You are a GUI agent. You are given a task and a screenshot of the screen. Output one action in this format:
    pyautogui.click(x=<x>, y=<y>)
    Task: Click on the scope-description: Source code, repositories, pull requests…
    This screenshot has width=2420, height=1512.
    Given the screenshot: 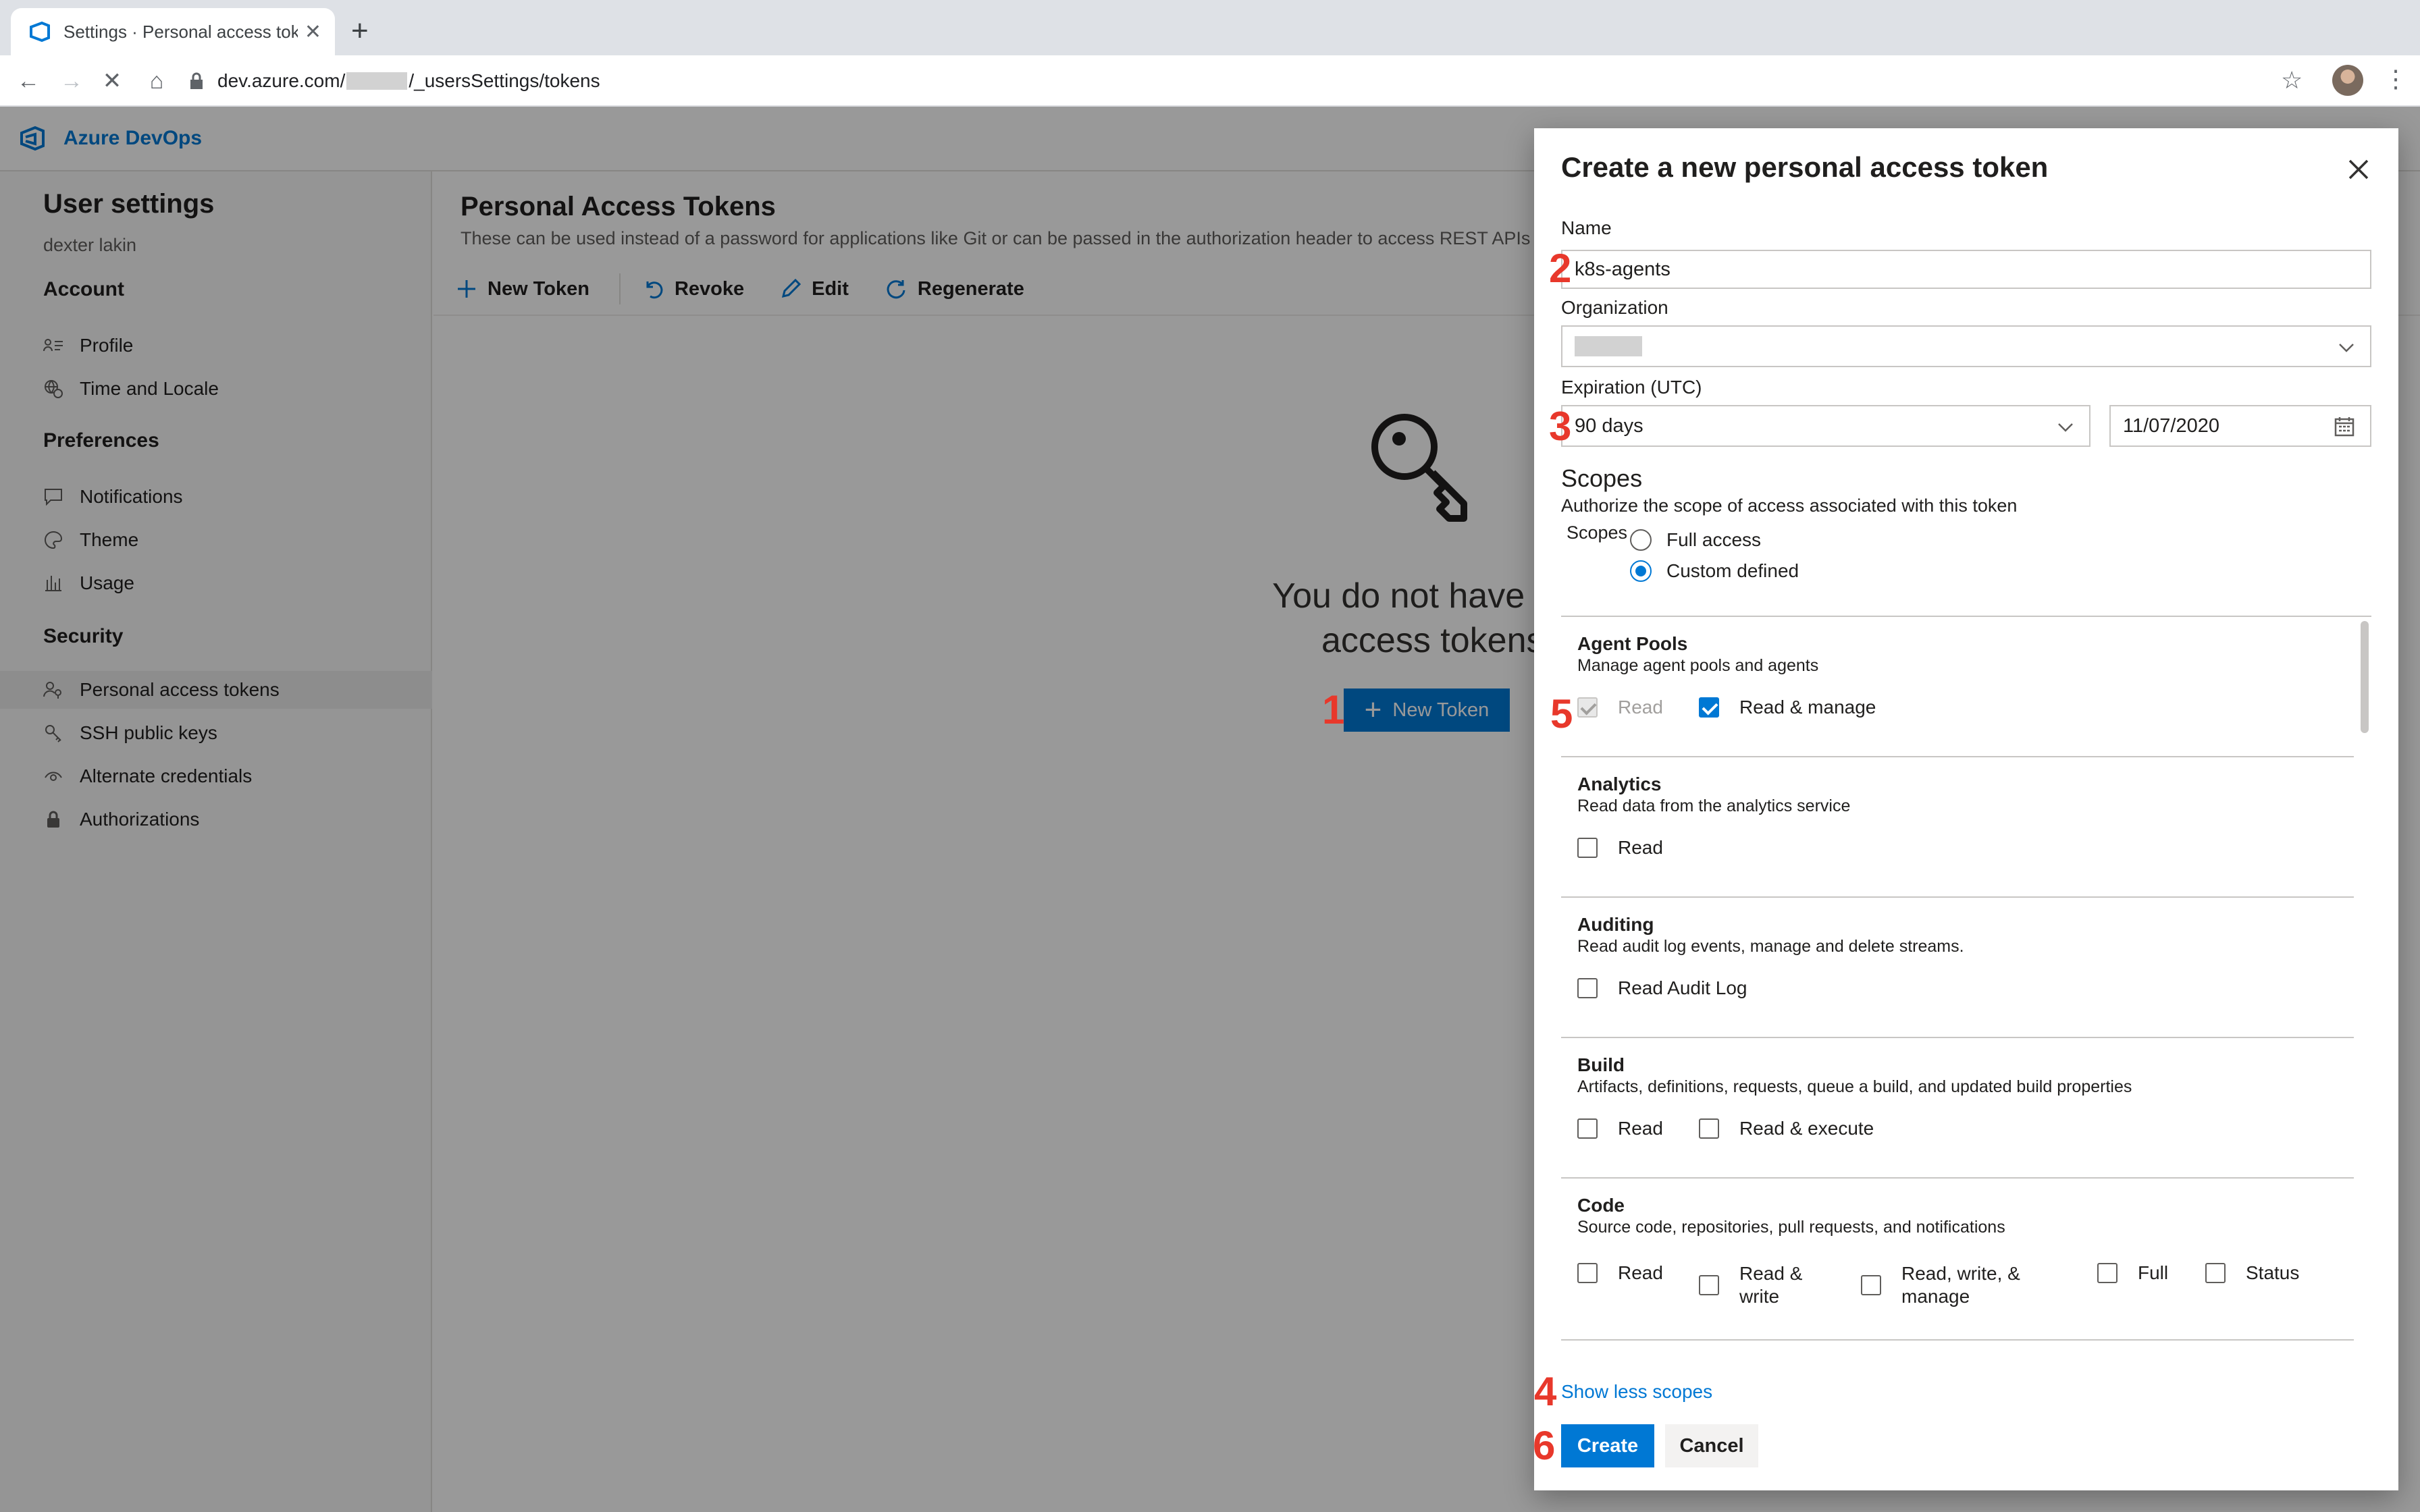 What is the action you would take?
    pyautogui.click(x=1791, y=1227)
    